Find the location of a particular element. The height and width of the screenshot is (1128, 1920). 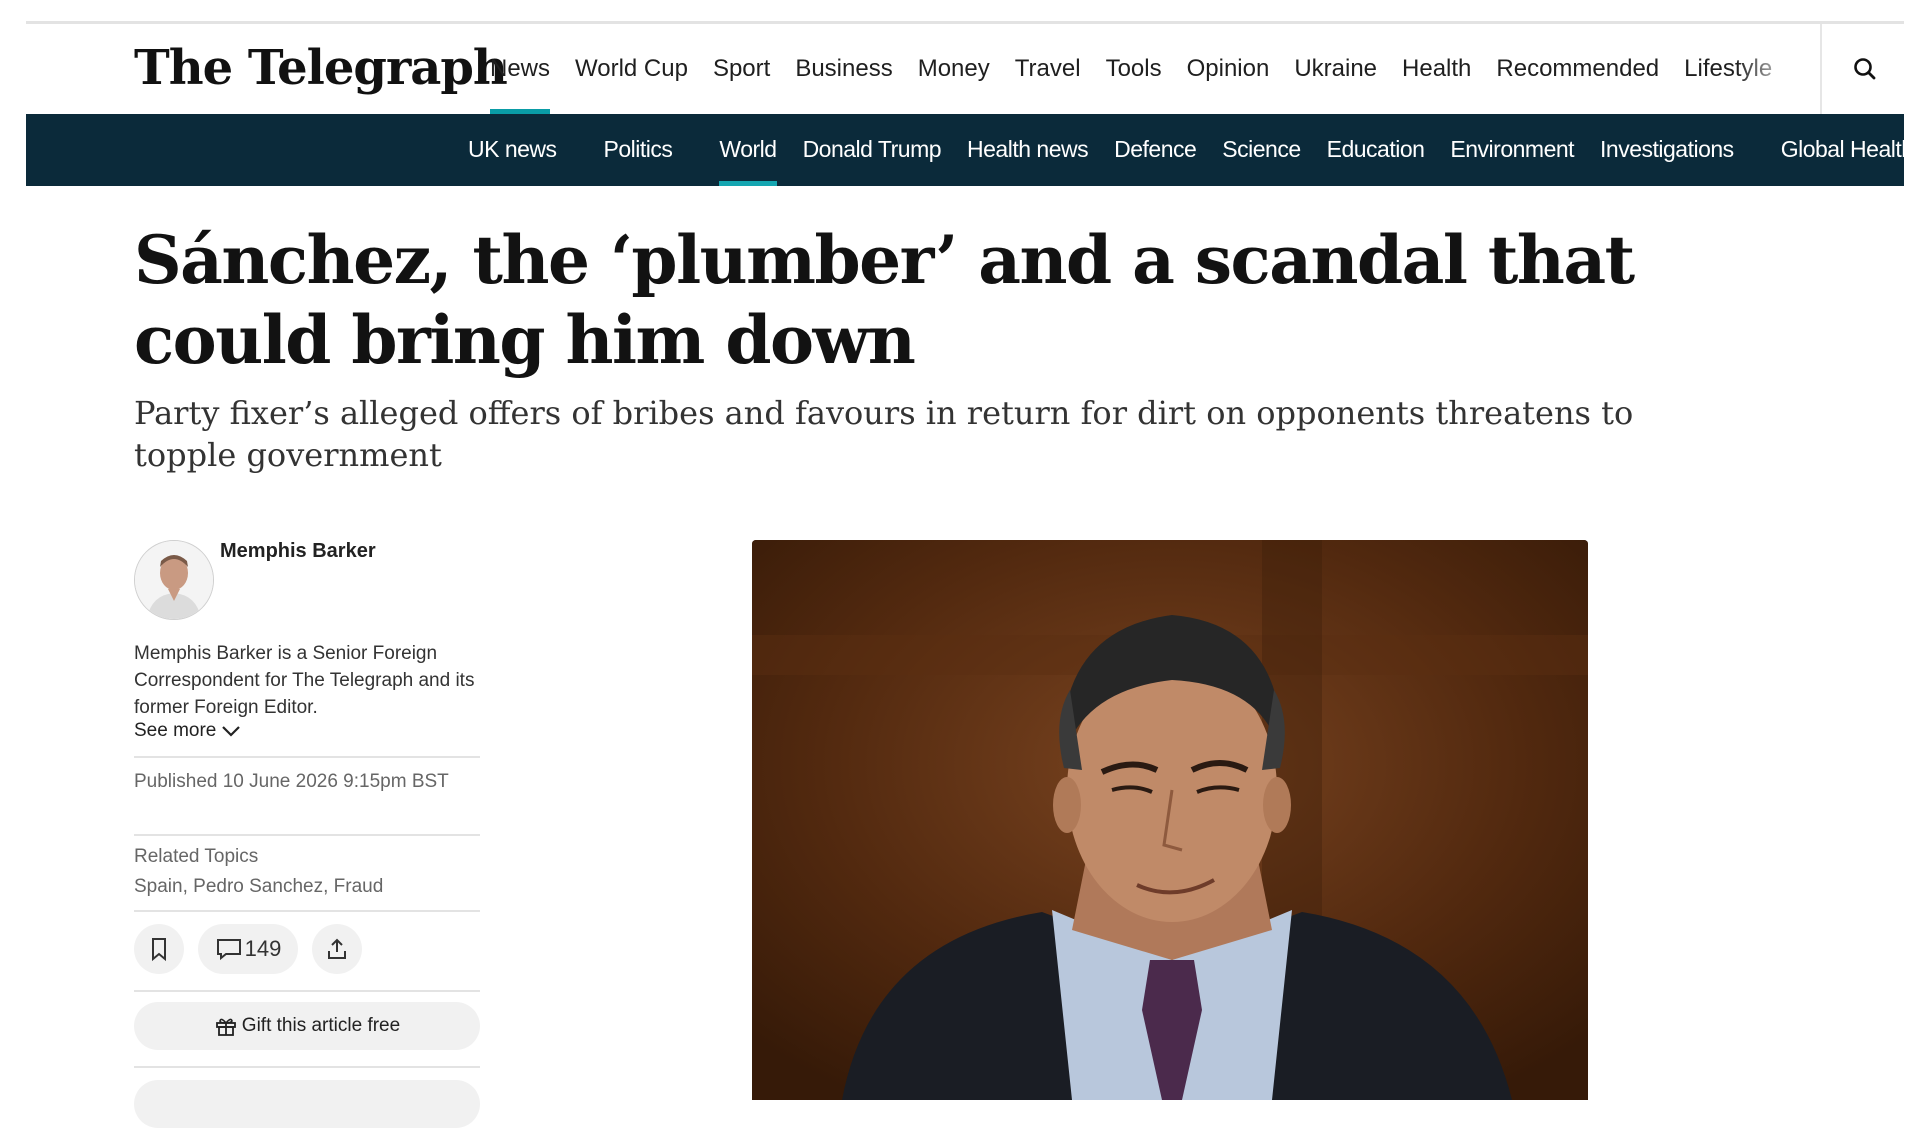

sidebar-button-partial is located at coordinates (307, 1104).